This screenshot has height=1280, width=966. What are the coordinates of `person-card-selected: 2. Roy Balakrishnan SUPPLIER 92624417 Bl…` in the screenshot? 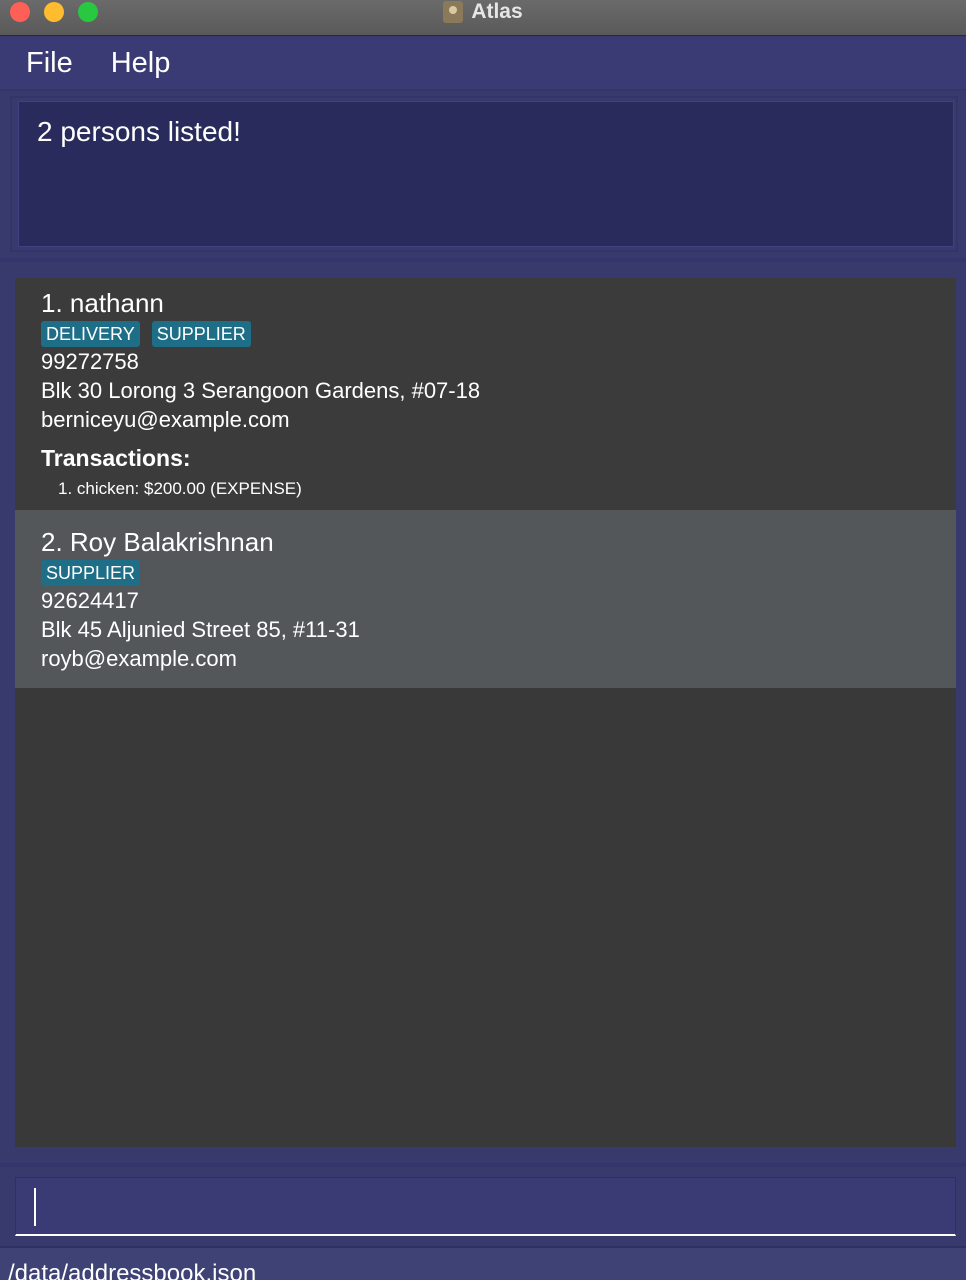 It's located at (485, 599).